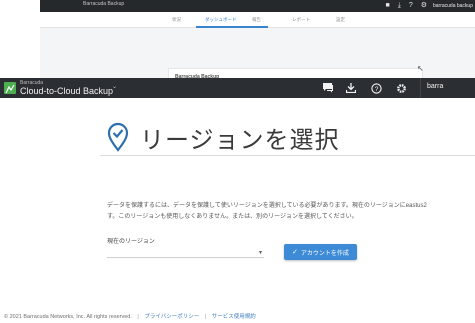 Image resolution: width=475 pixels, height=323 pixels. I want to click on nav-item-reports: レポート, so click(301, 20).